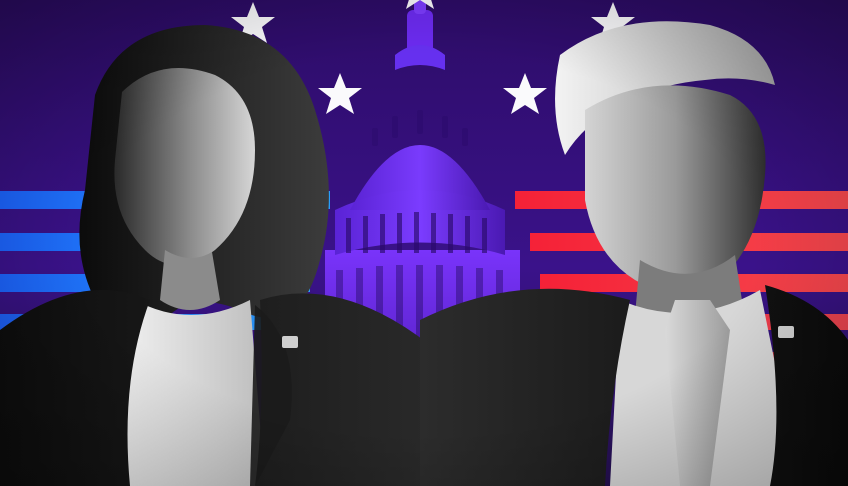 The height and width of the screenshot is (486, 848). Describe the element at coordinates (675, 188) in the screenshot. I see `right-face` at that location.